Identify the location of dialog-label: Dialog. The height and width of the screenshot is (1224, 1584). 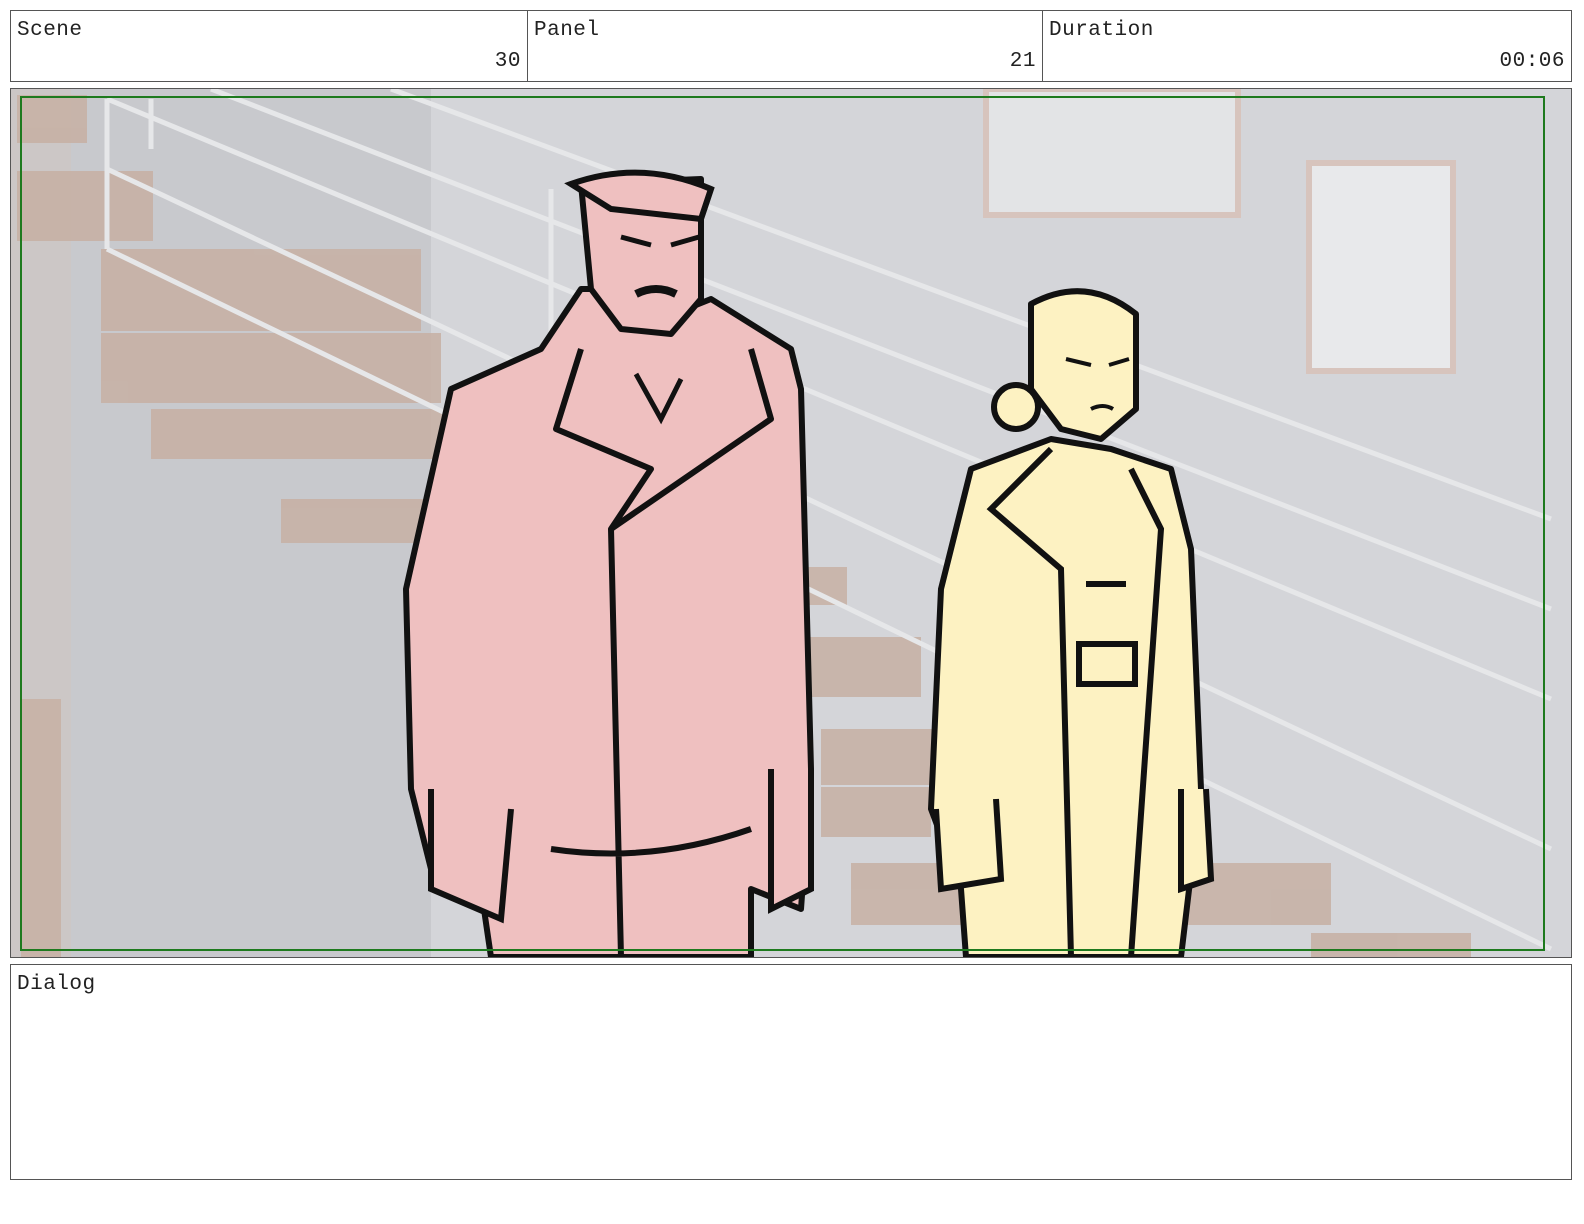
(56, 984).